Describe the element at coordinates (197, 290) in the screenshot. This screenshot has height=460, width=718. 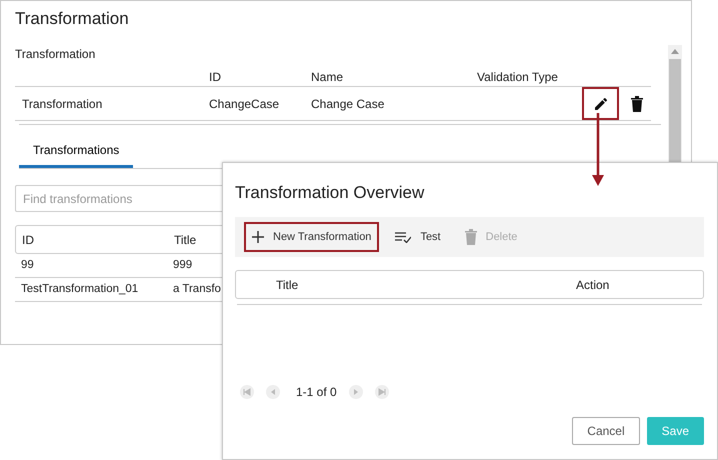
I see `table-cell-text: a Transfo` at that location.